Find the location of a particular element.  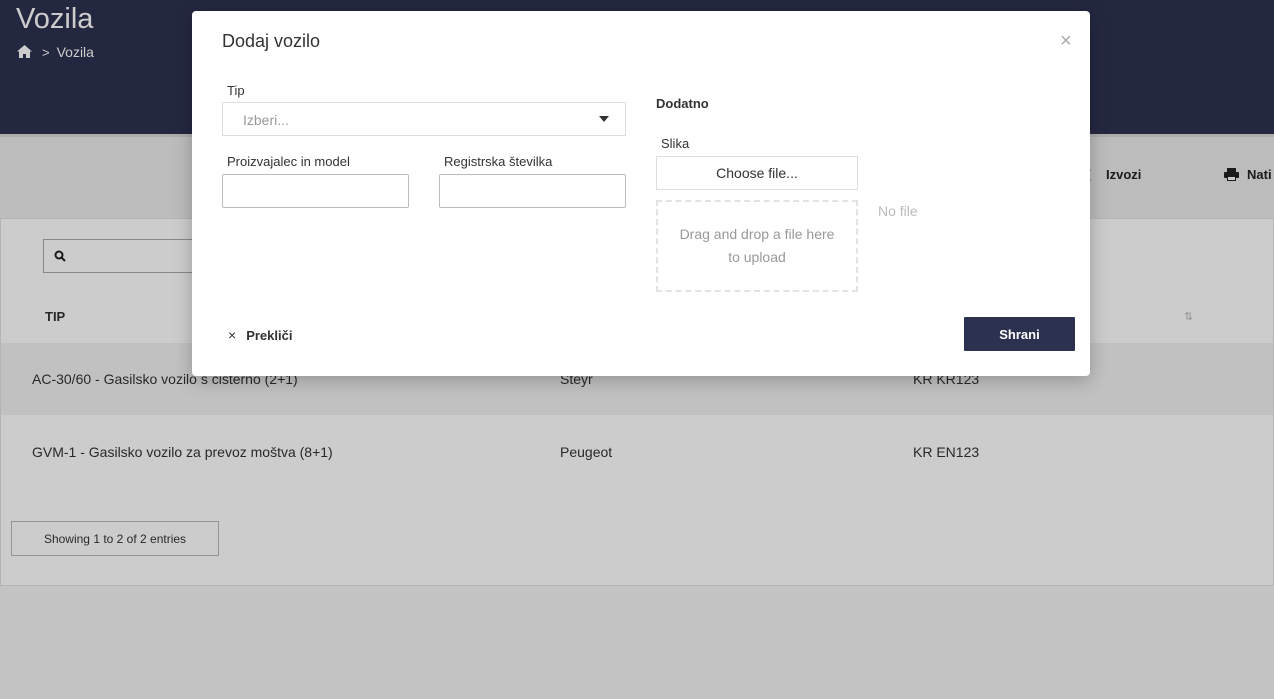

section-title: Dodatno is located at coordinates (682, 103).